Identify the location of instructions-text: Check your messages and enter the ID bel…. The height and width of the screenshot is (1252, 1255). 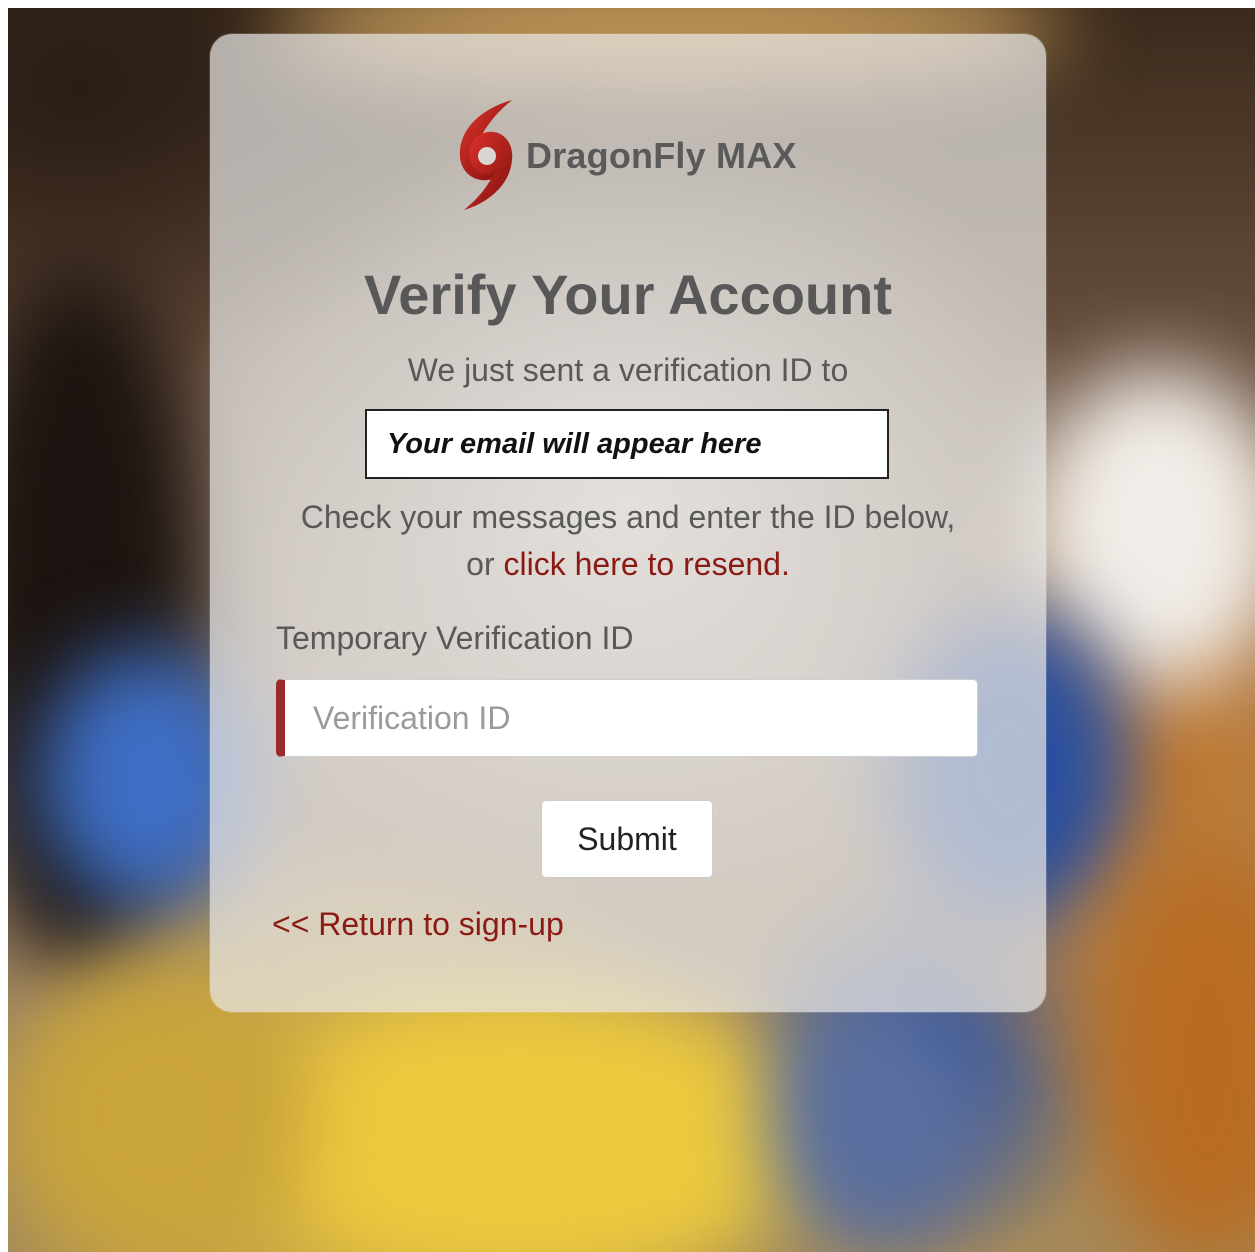
(628, 541).